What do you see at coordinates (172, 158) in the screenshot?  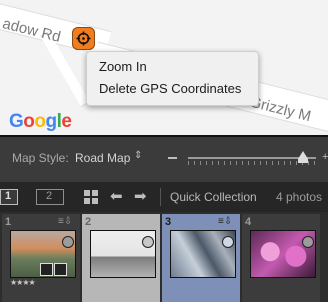 I see `zoom-out-icon` at bounding box center [172, 158].